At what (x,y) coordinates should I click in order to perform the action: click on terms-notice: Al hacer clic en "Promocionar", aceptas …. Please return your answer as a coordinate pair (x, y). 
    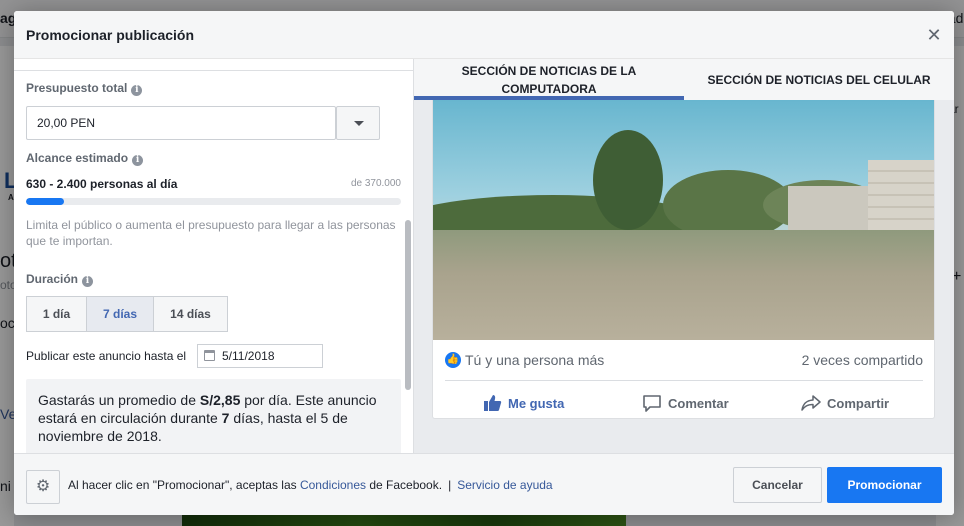
    Looking at the image, I should click on (310, 485).